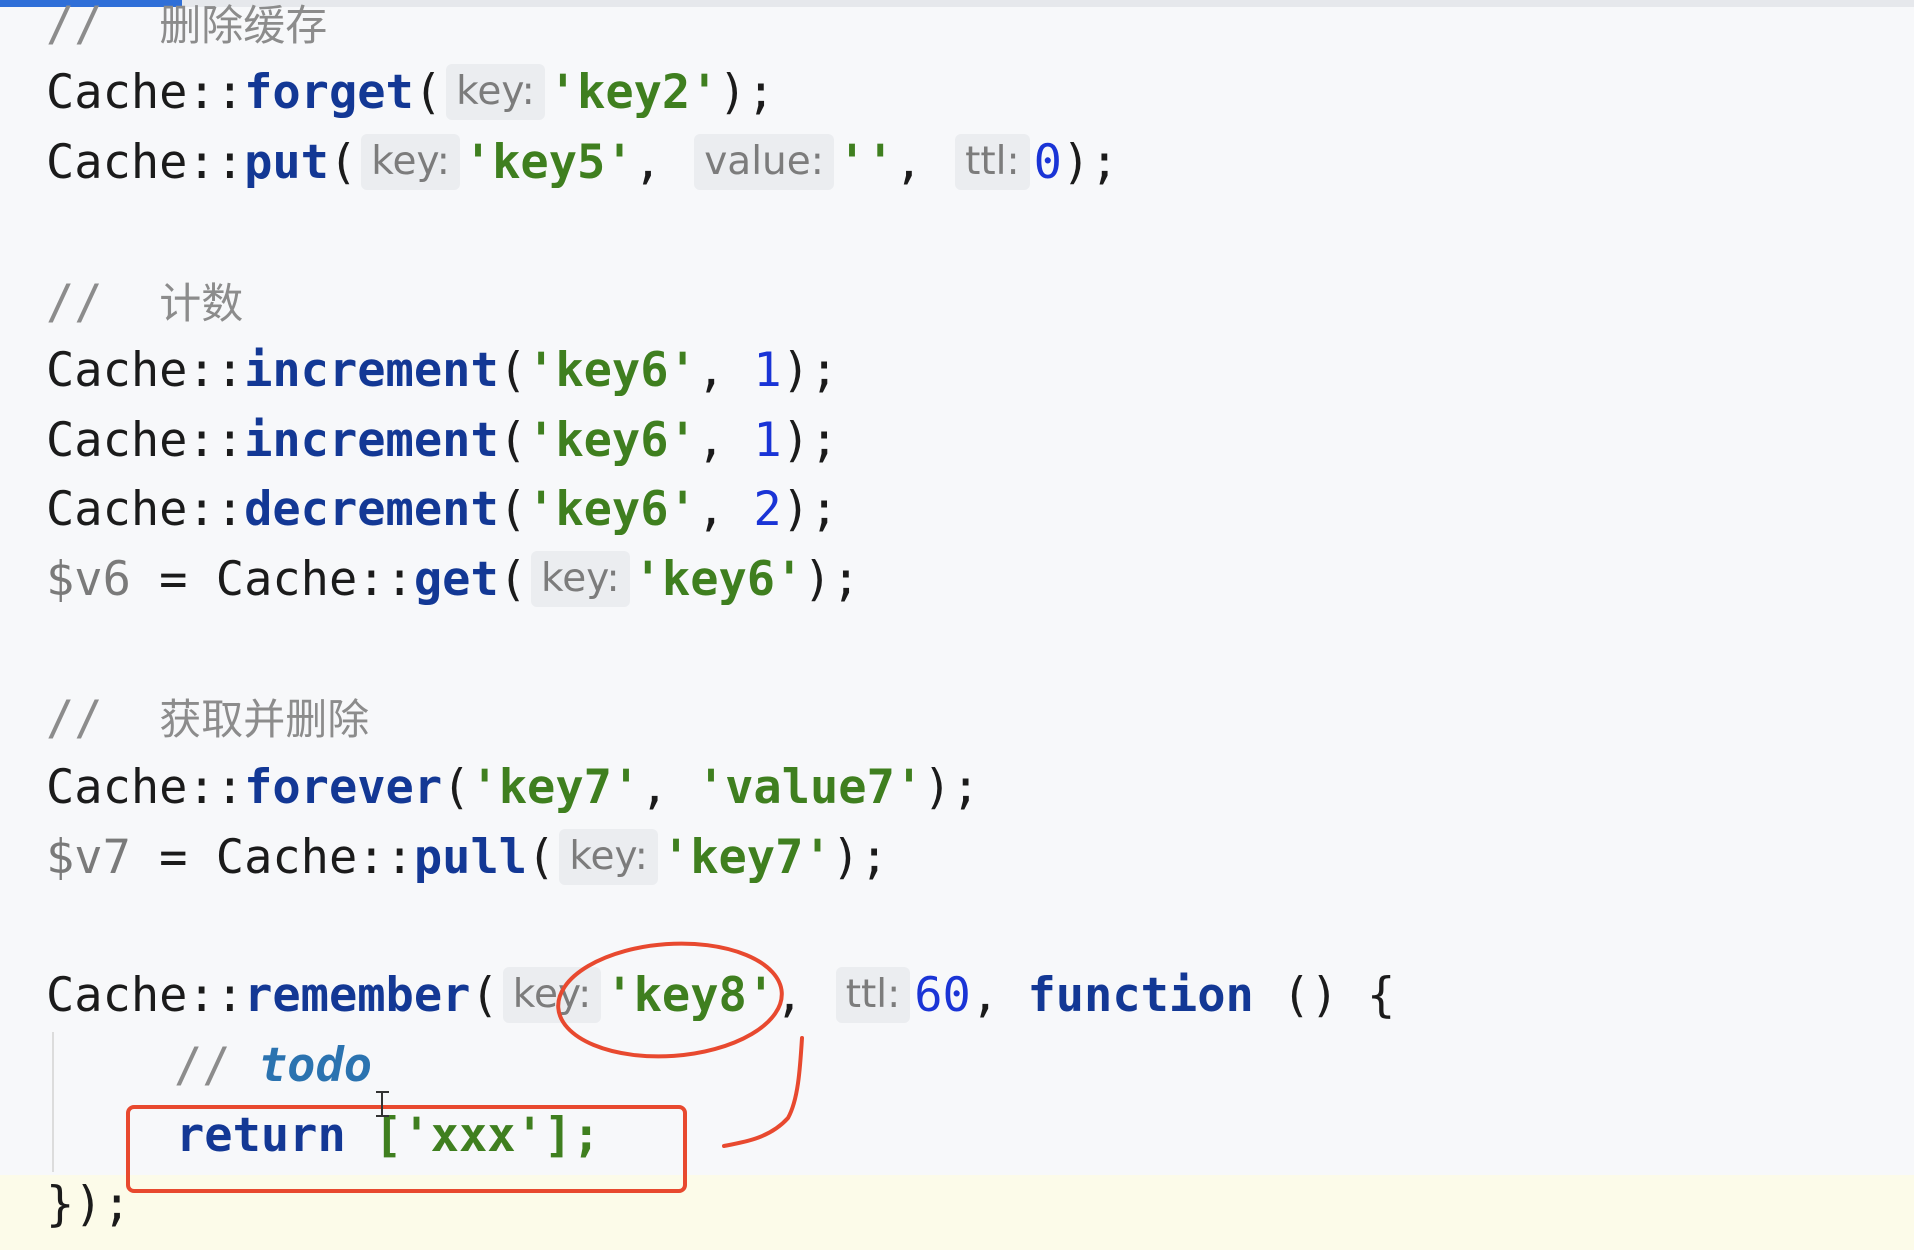 The image size is (1914, 1250). What do you see at coordinates (670, 1000) in the screenshot?
I see `annotation-circle` at bounding box center [670, 1000].